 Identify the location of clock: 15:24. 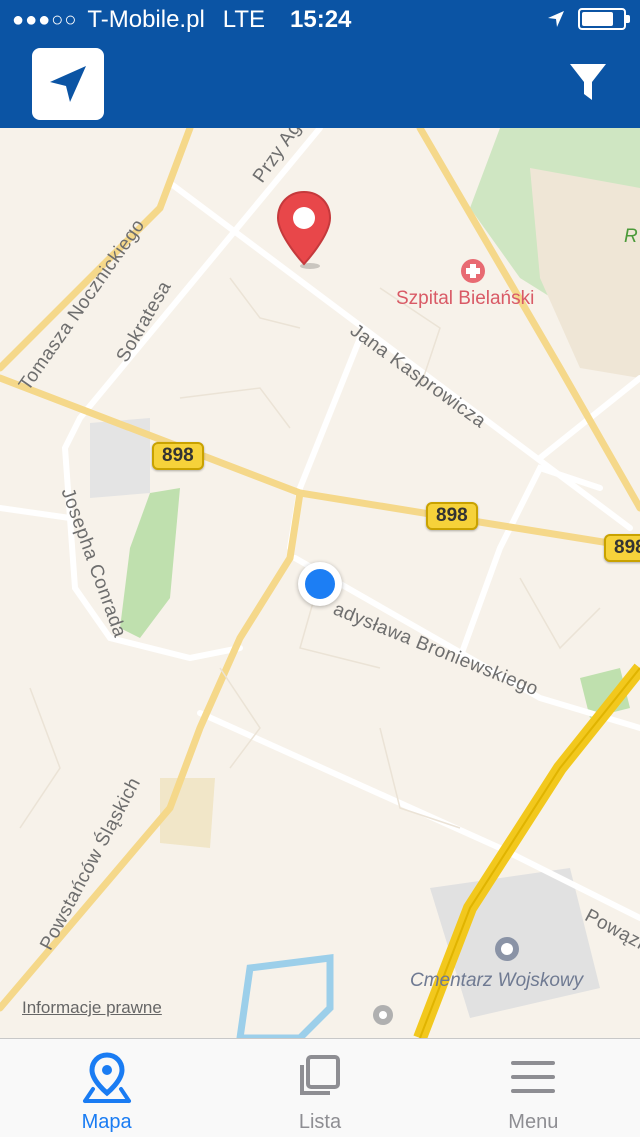
(321, 19).